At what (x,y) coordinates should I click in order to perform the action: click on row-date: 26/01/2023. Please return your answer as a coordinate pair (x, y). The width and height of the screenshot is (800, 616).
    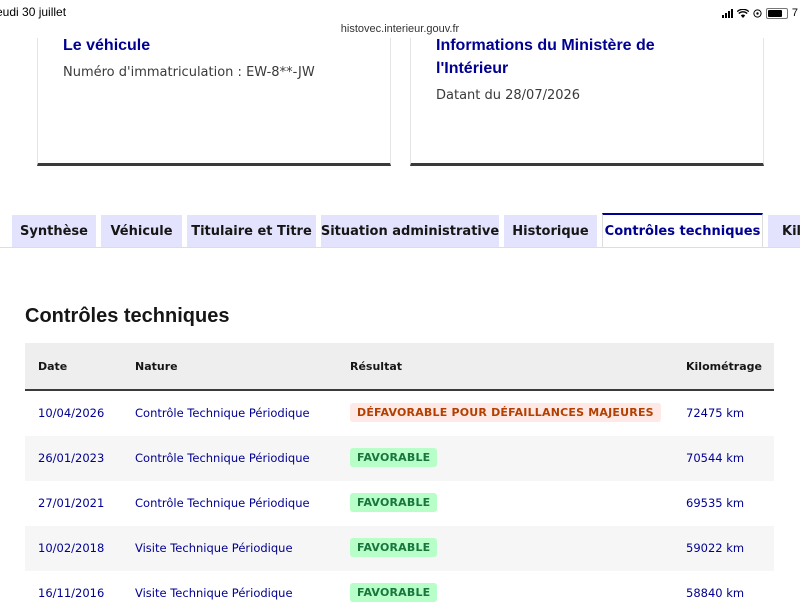
    Looking at the image, I should click on (71, 458).